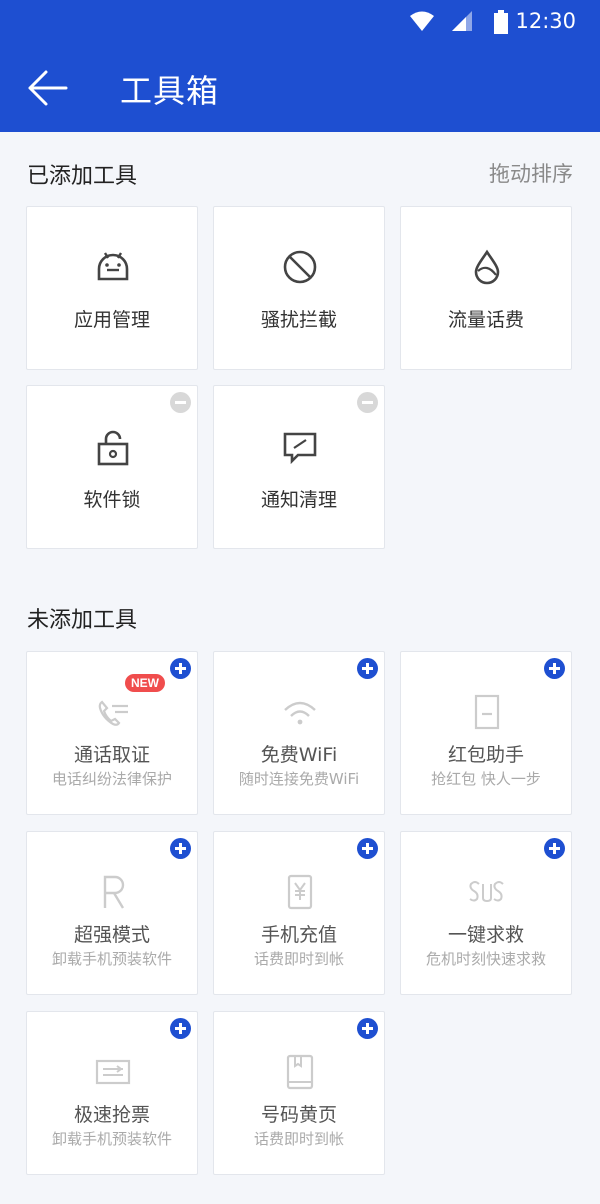 The height and width of the screenshot is (1204, 600). Describe the element at coordinates (299, 467) in the screenshot. I see `tool-card-notification-clean: 通知清理` at that location.